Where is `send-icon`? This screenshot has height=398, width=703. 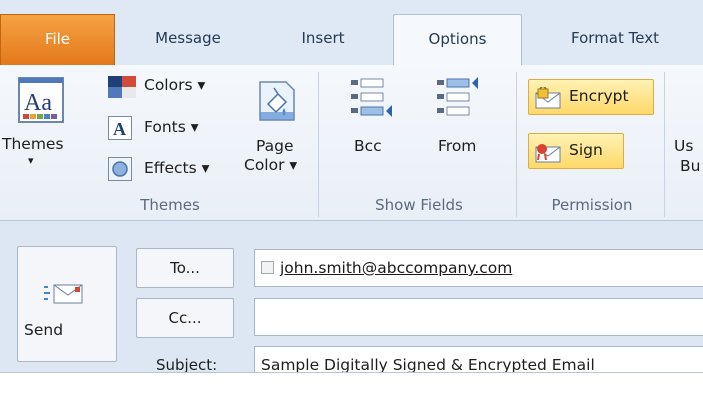 send-icon is located at coordinates (63, 294).